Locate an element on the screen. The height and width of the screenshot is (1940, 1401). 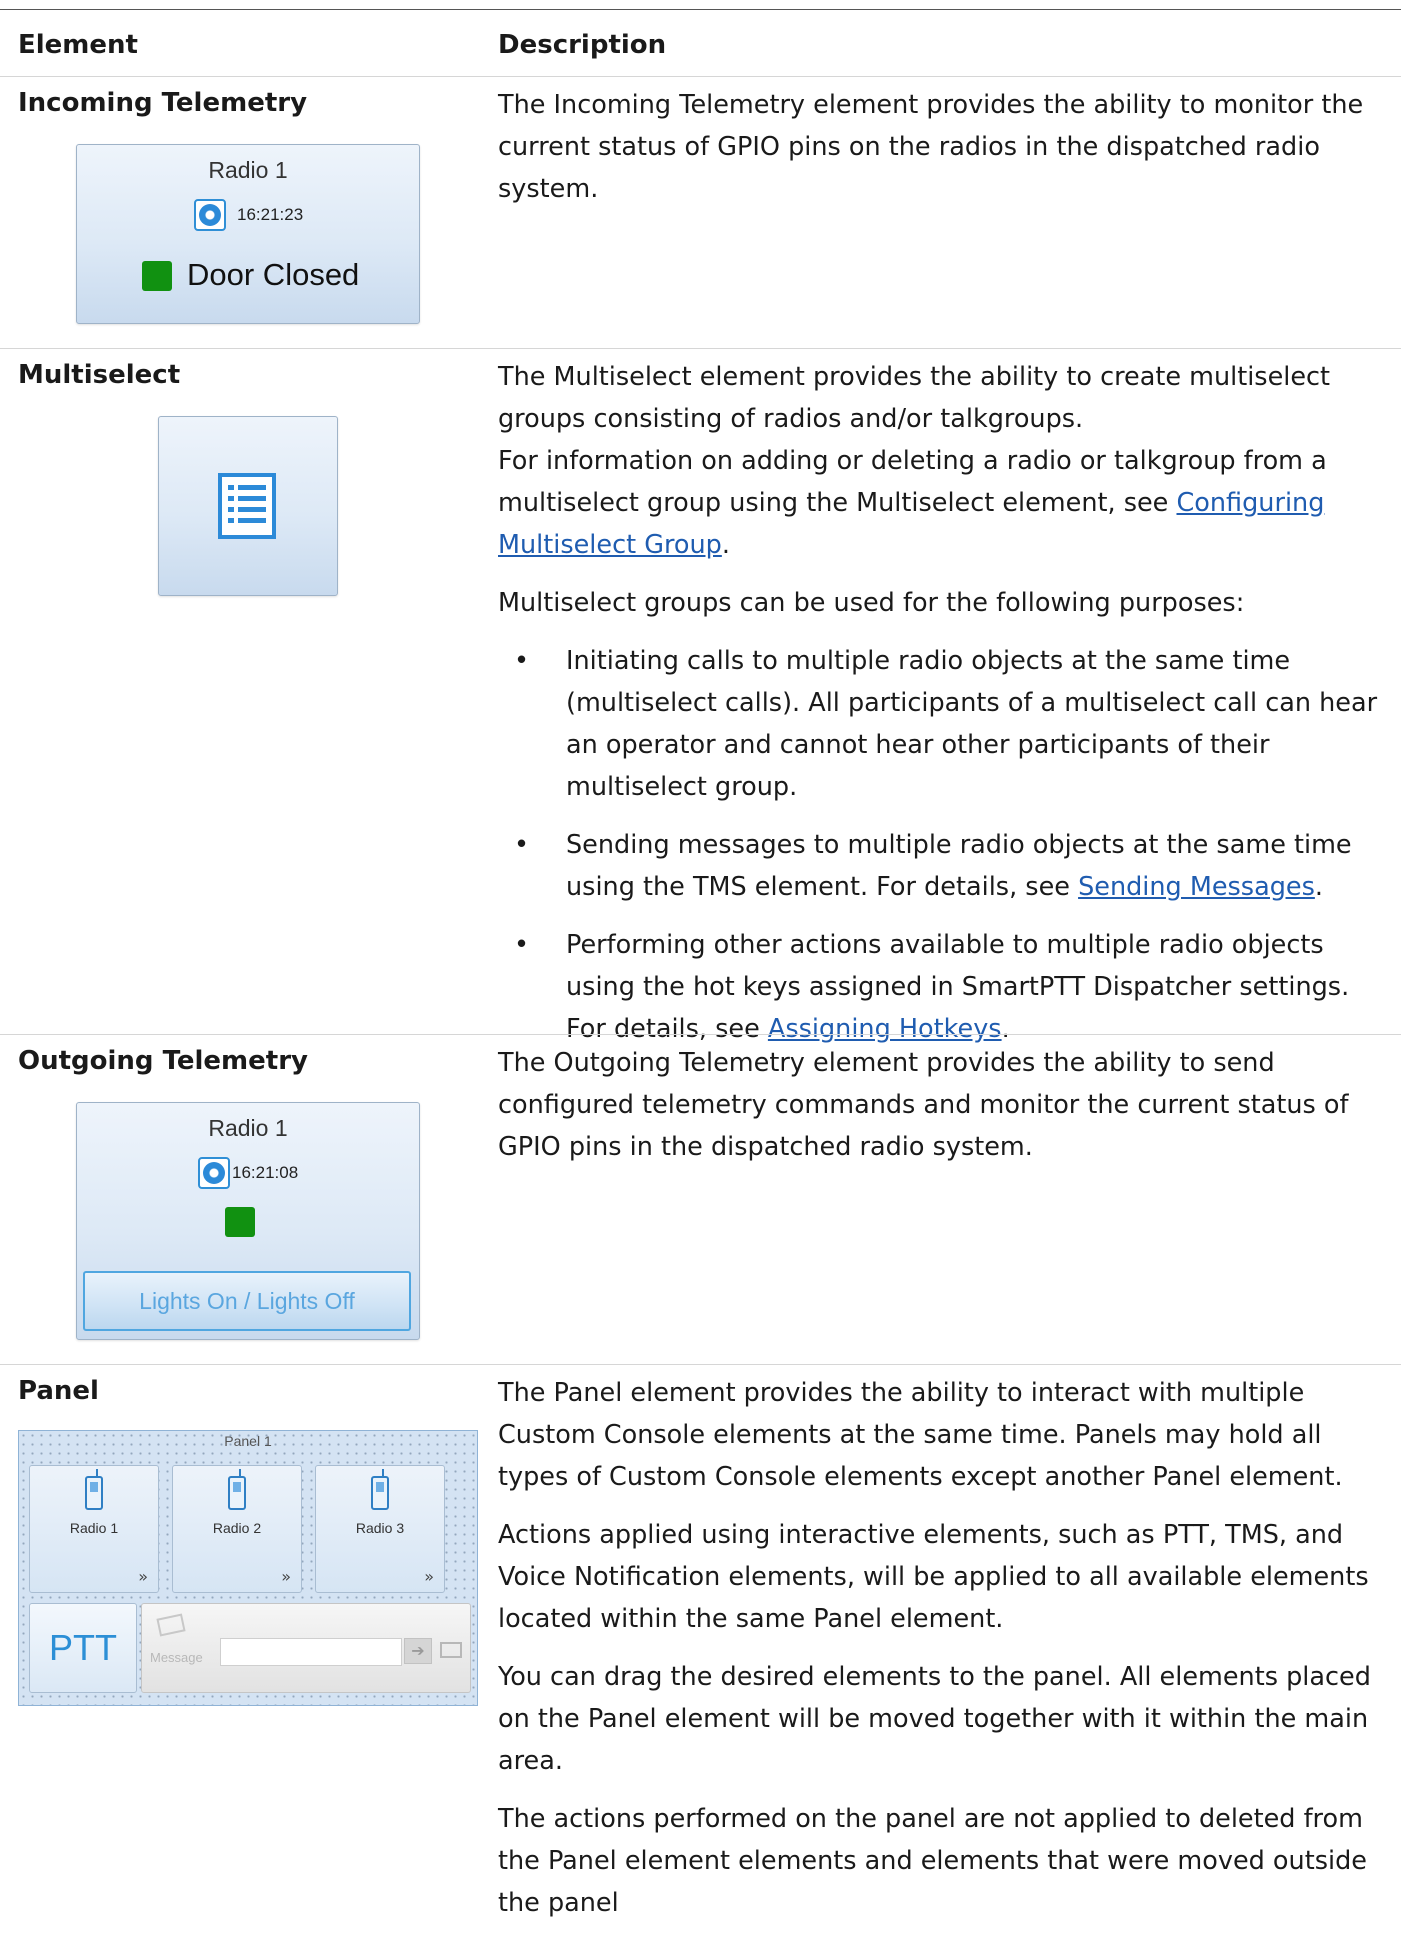
top-rule is located at coordinates (700, 9).